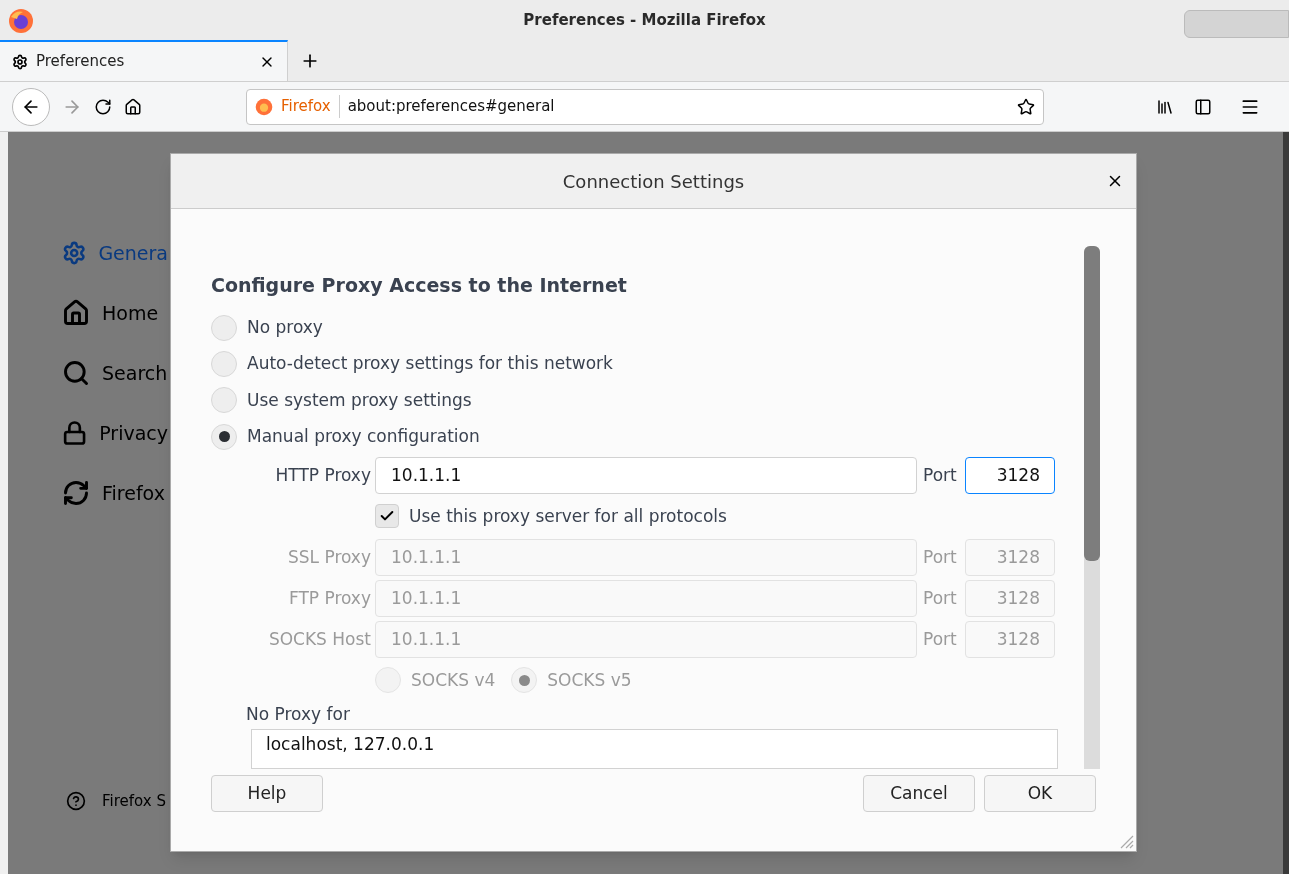 The height and width of the screenshot is (874, 1289). Describe the element at coordinates (298, 714) in the screenshot. I see `field-label: No Proxy for` at that location.